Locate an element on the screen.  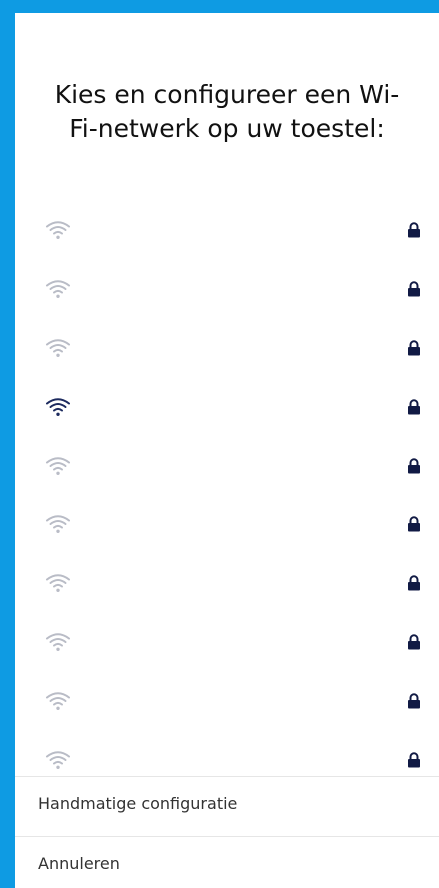
manual-config-button: Handmatige configuratie is located at coordinates (137, 803).